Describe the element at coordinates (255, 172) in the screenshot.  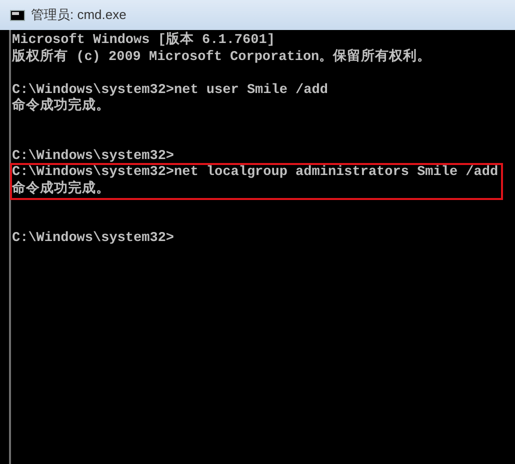
I see `console-line: C:\Windows\system32>net localgroup administrators Smile /add` at that location.